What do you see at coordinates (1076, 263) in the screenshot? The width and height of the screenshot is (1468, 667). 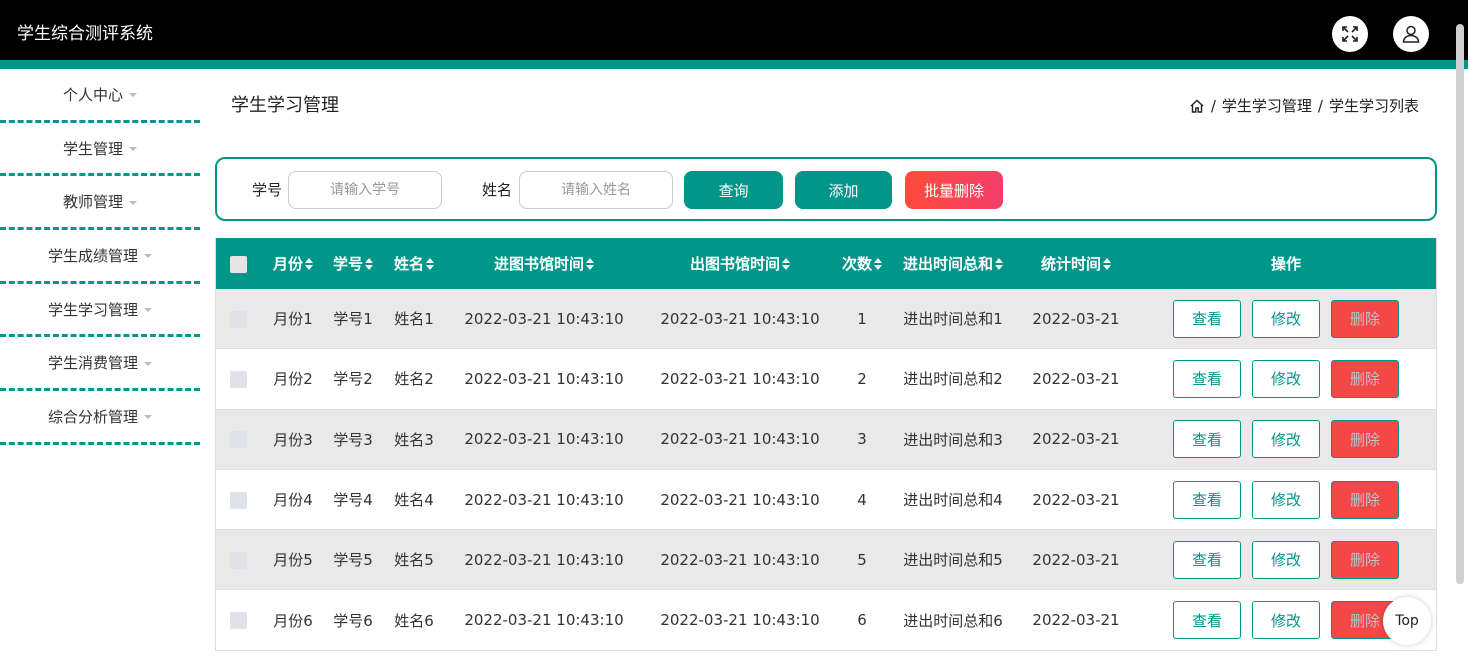 I see `column-header-stat-date: 统计时间` at bounding box center [1076, 263].